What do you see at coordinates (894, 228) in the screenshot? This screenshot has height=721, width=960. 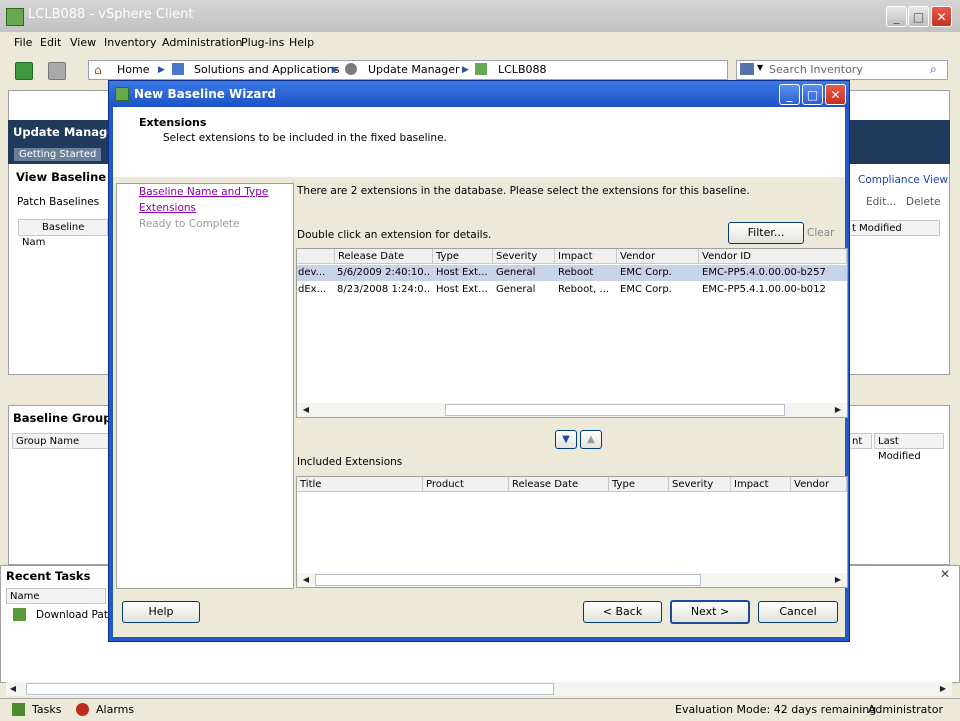 I see `last-modified-header: t Modified` at bounding box center [894, 228].